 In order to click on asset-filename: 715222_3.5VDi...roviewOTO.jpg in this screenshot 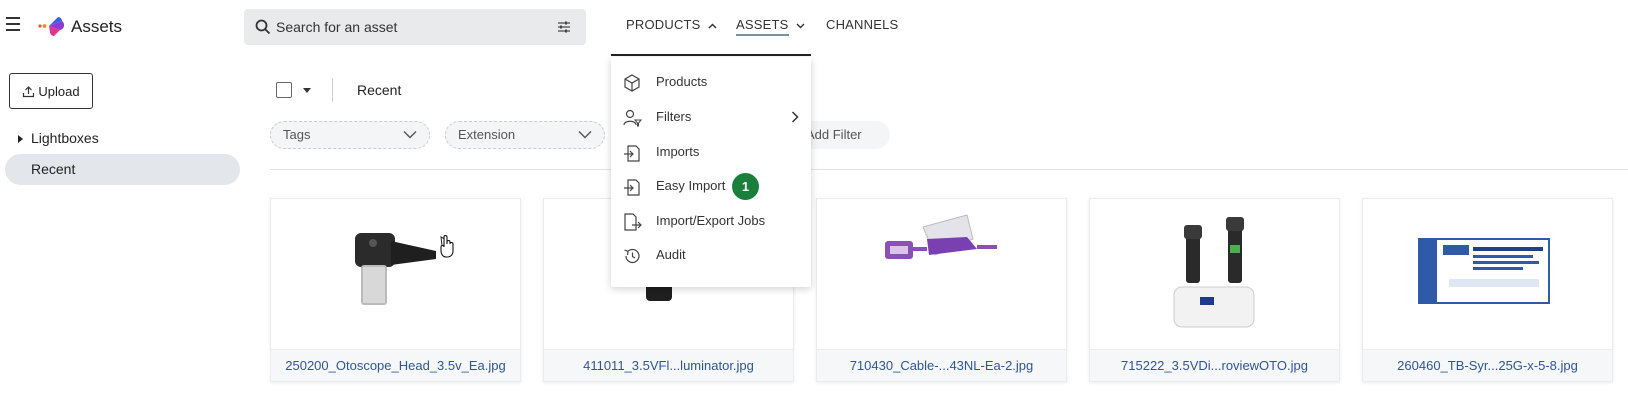, I will do `click(1214, 365)`.